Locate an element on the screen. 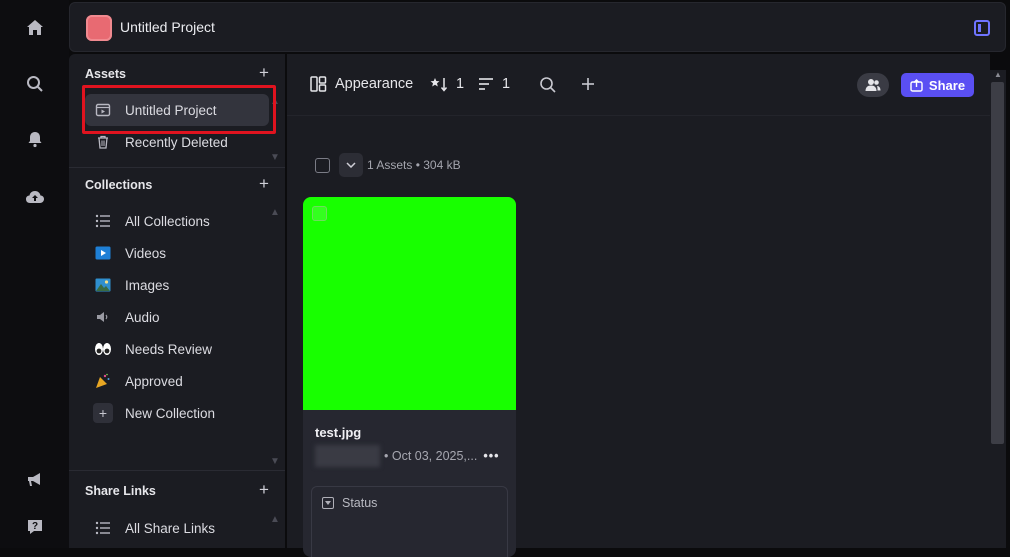 The height and width of the screenshot is (557, 1010). scroll-up-icon: ▲ is located at coordinates (998, 74).